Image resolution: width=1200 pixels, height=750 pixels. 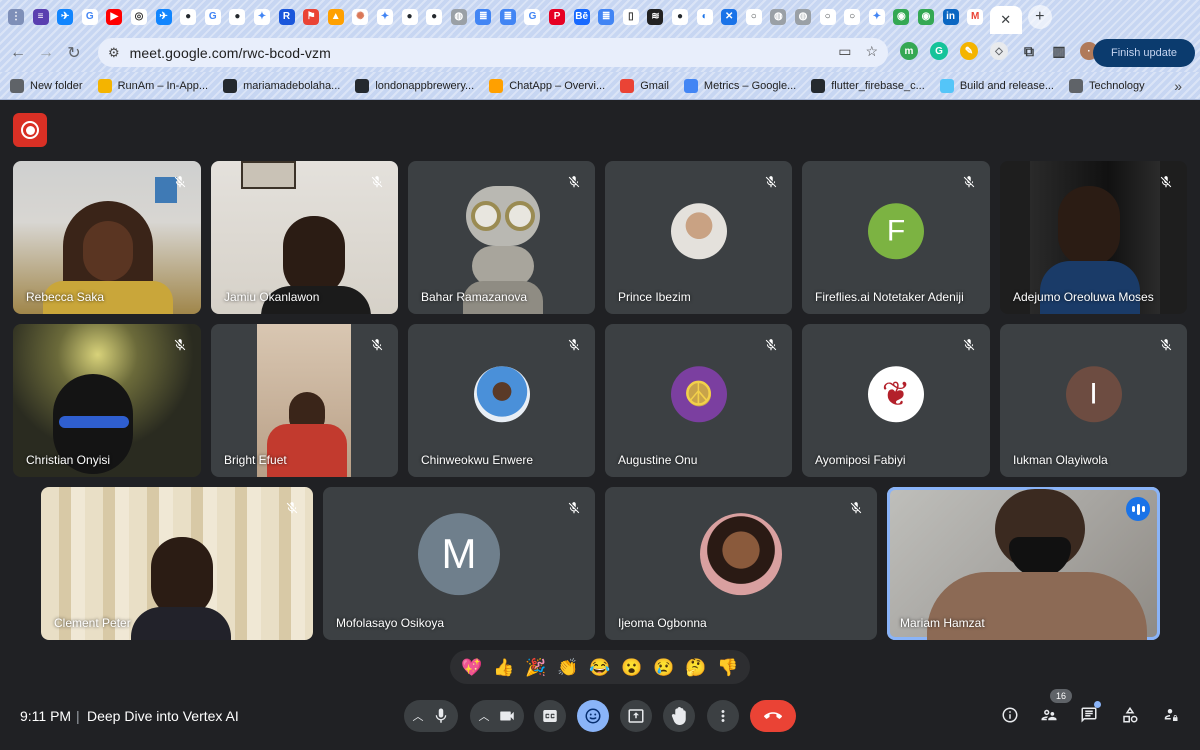 I want to click on tab-behance-icon: Bē, so click(x=582, y=17).